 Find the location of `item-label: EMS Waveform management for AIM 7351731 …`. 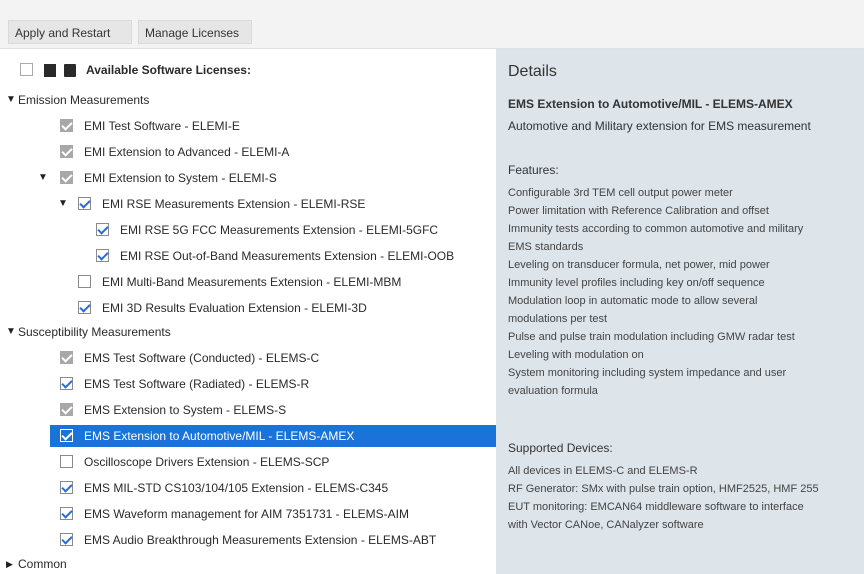

item-label: EMS Waveform management for AIM 7351731 … is located at coordinates (247, 514).